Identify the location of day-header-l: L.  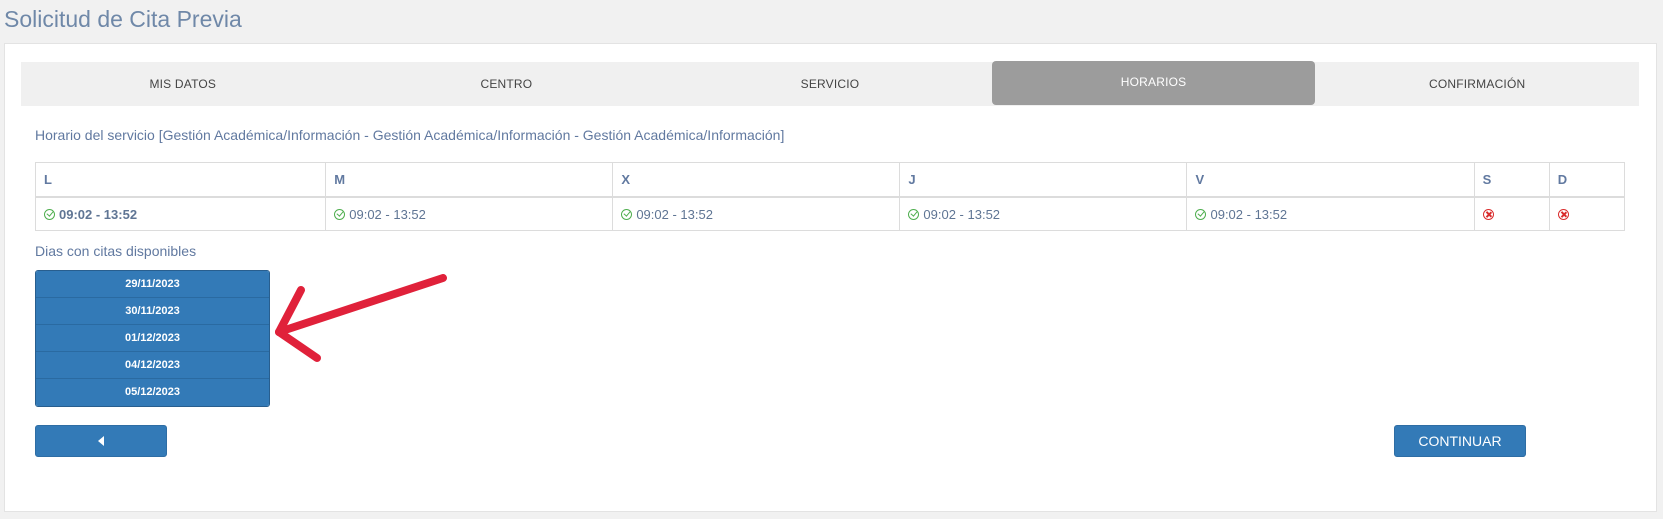
(180, 180).